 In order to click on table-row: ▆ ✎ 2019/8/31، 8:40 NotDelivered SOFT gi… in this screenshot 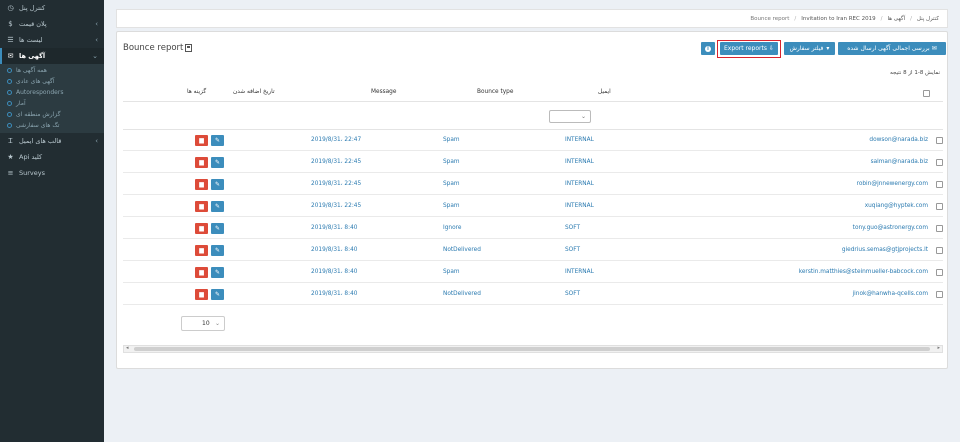, I will do `click(533, 250)`.